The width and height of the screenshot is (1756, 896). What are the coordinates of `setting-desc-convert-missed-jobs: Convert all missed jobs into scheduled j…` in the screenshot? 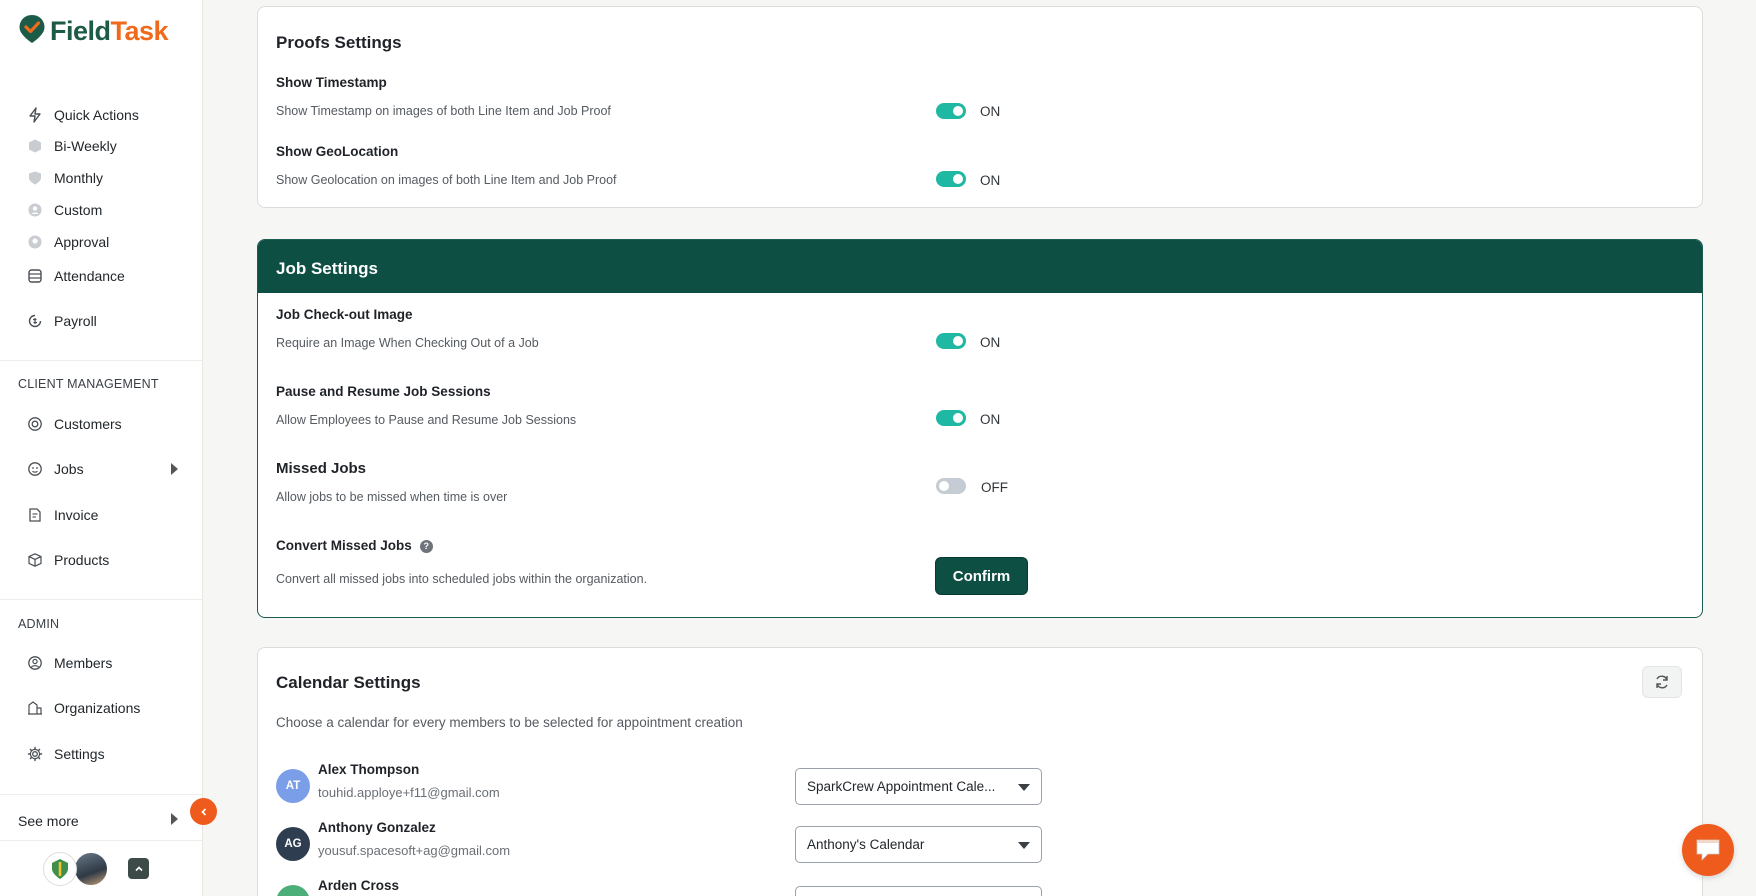 It's located at (462, 579).